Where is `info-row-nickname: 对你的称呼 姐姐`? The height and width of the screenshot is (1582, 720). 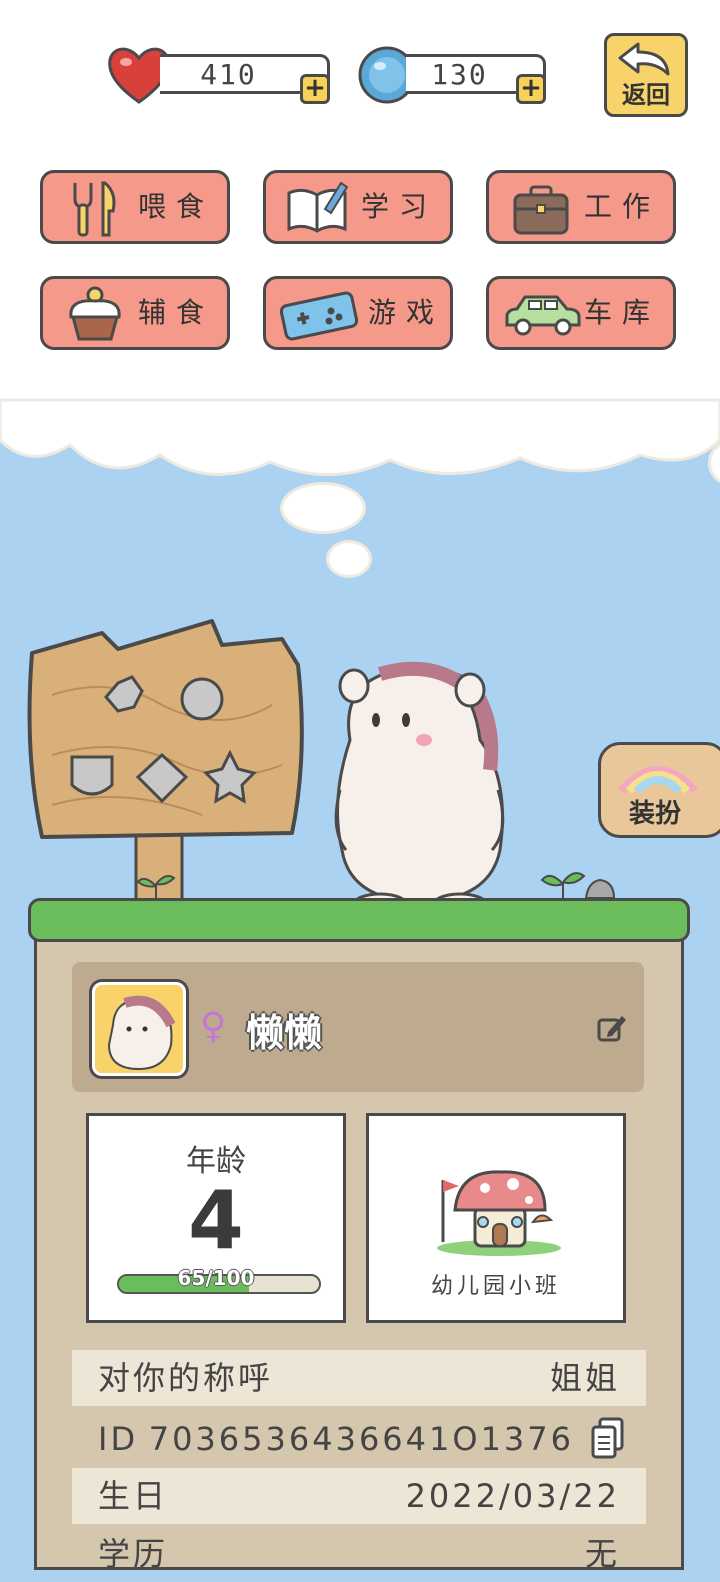
info-row-nickname: 对你的称呼 姐姐 is located at coordinates (359, 1378).